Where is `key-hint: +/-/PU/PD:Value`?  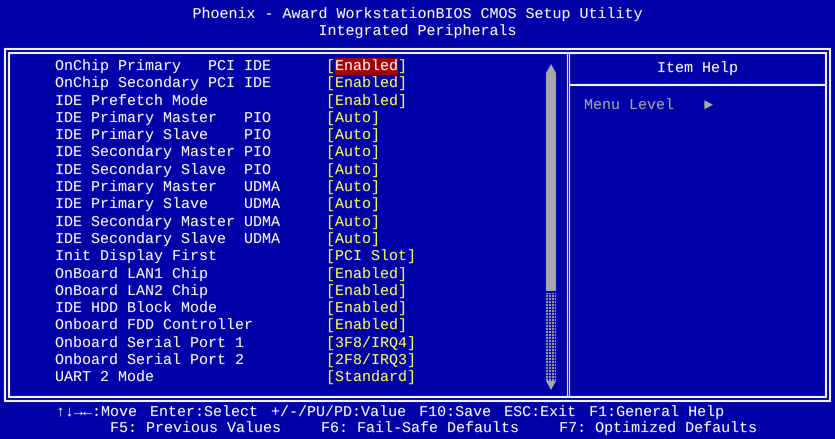 key-hint: +/-/PU/PD:Value is located at coordinates (338, 413).